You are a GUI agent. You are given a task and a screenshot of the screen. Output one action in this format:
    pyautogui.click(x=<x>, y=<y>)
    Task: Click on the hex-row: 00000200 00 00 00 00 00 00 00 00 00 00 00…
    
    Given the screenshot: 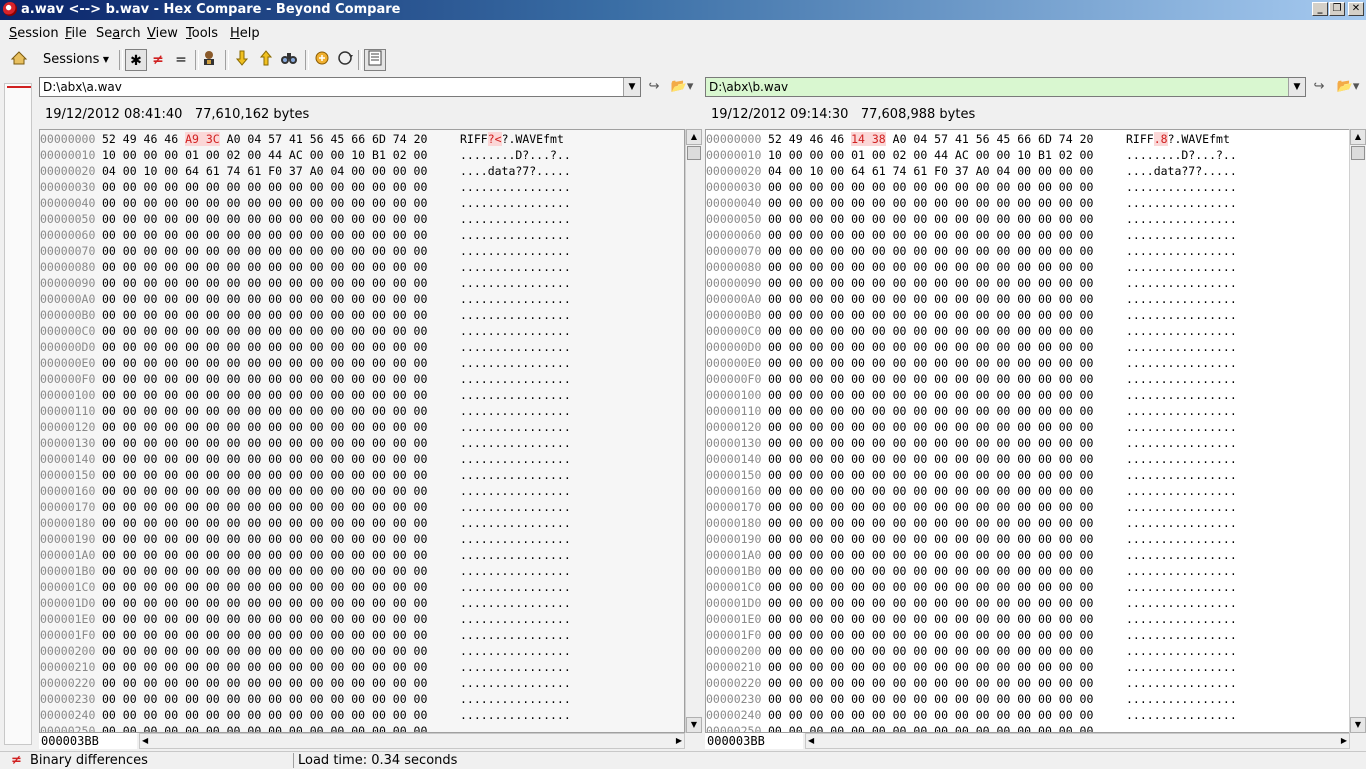 What is the action you would take?
    pyautogui.click(x=362, y=651)
    